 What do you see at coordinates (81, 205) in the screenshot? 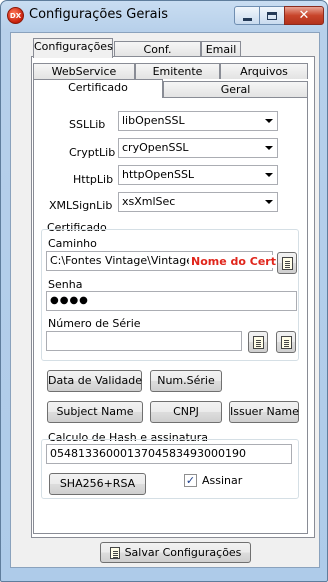
I see `xmlsignlib-label: XMLSignLib` at bounding box center [81, 205].